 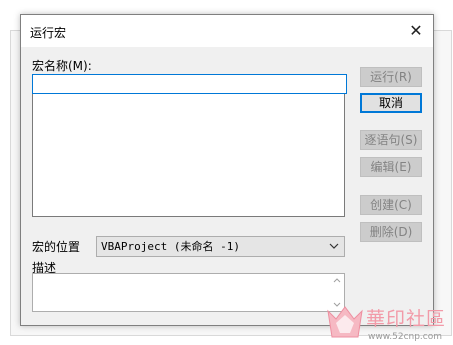 What do you see at coordinates (391, 167) in the screenshot?
I see `edit-button: 编辑(E)` at bounding box center [391, 167].